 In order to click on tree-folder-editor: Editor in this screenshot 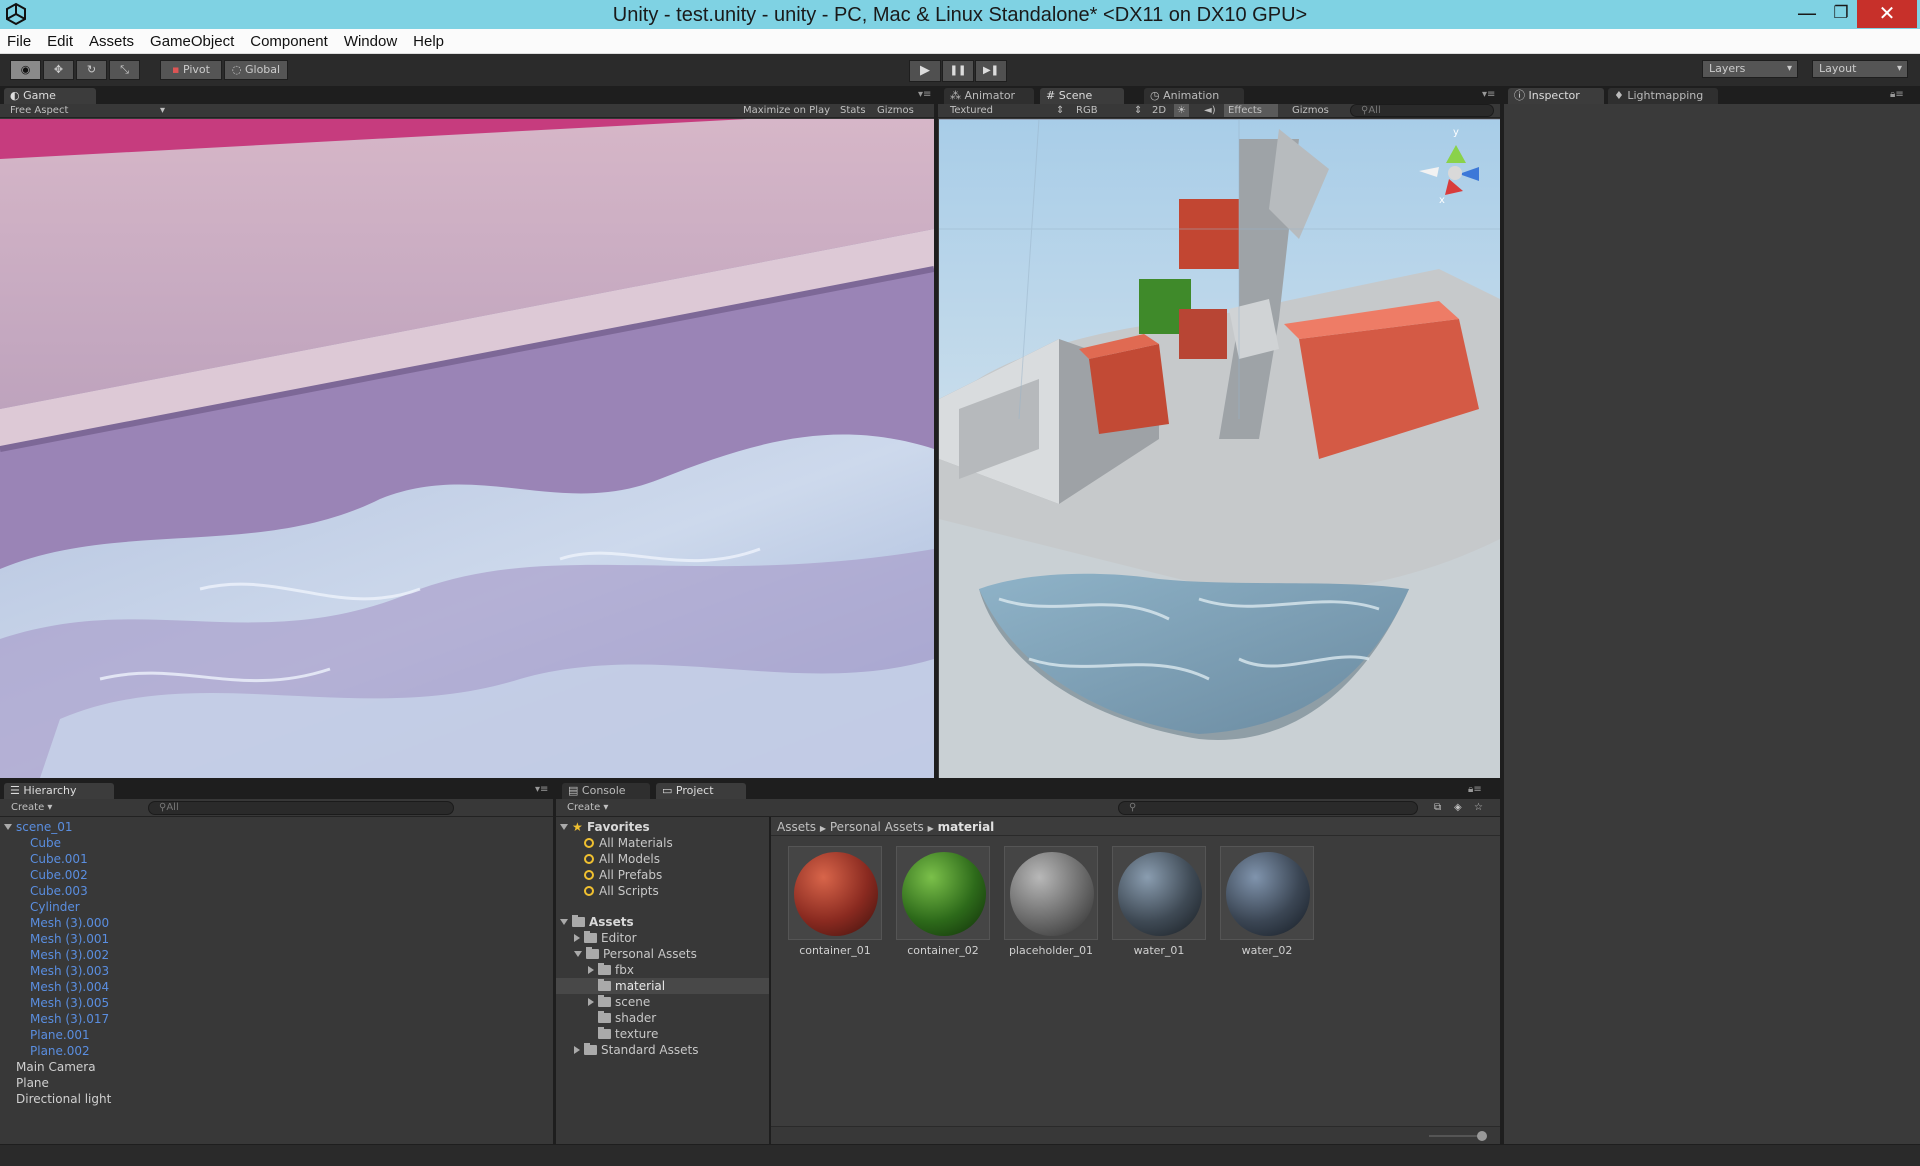, I will do `click(605, 938)`.